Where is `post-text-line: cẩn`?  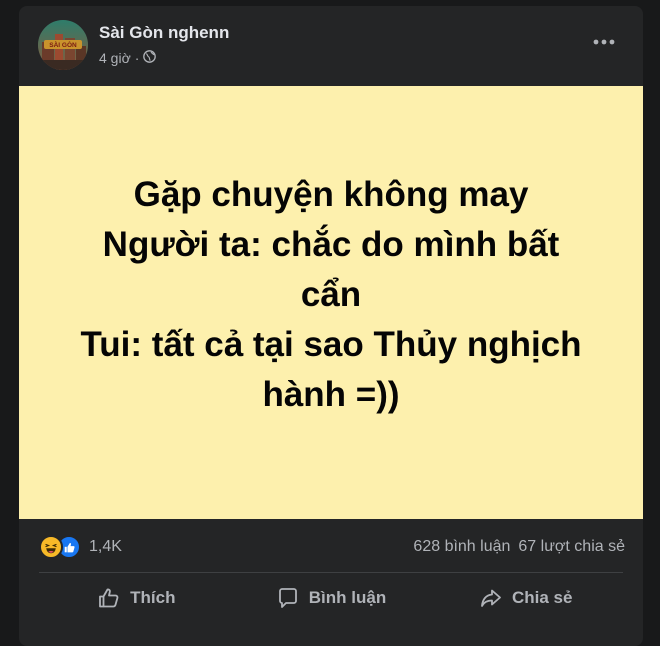 post-text-line: cẩn is located at coordinates (331, 294).